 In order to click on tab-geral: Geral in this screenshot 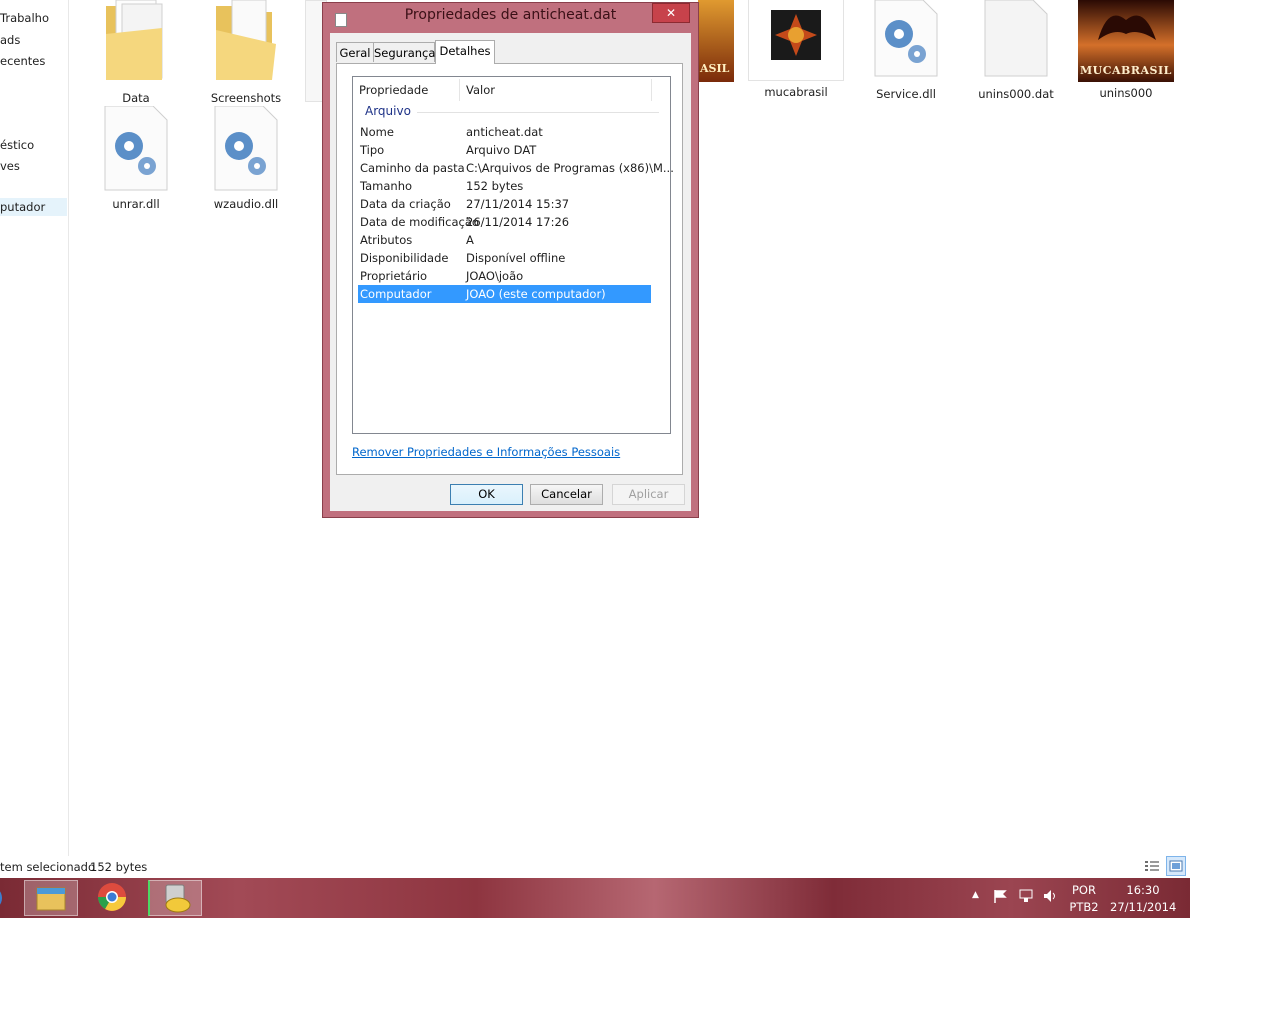, I will do `click(355, 52)`.